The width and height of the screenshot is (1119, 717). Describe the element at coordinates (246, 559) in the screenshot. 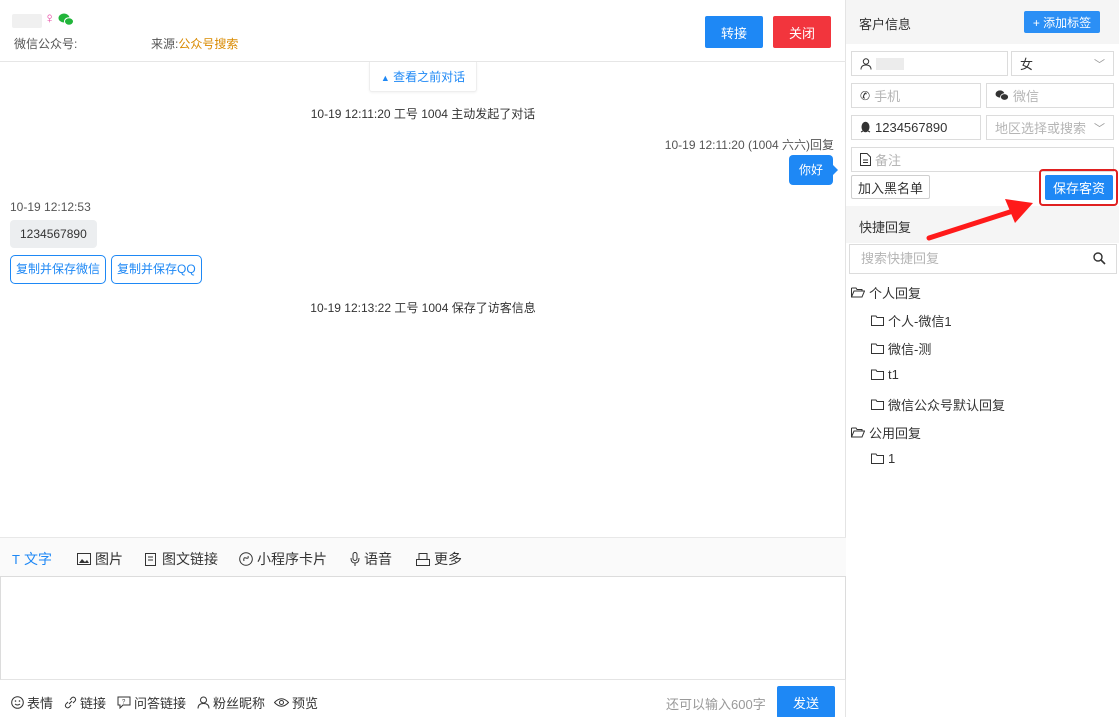

I see `mini-program-icon` at that location.